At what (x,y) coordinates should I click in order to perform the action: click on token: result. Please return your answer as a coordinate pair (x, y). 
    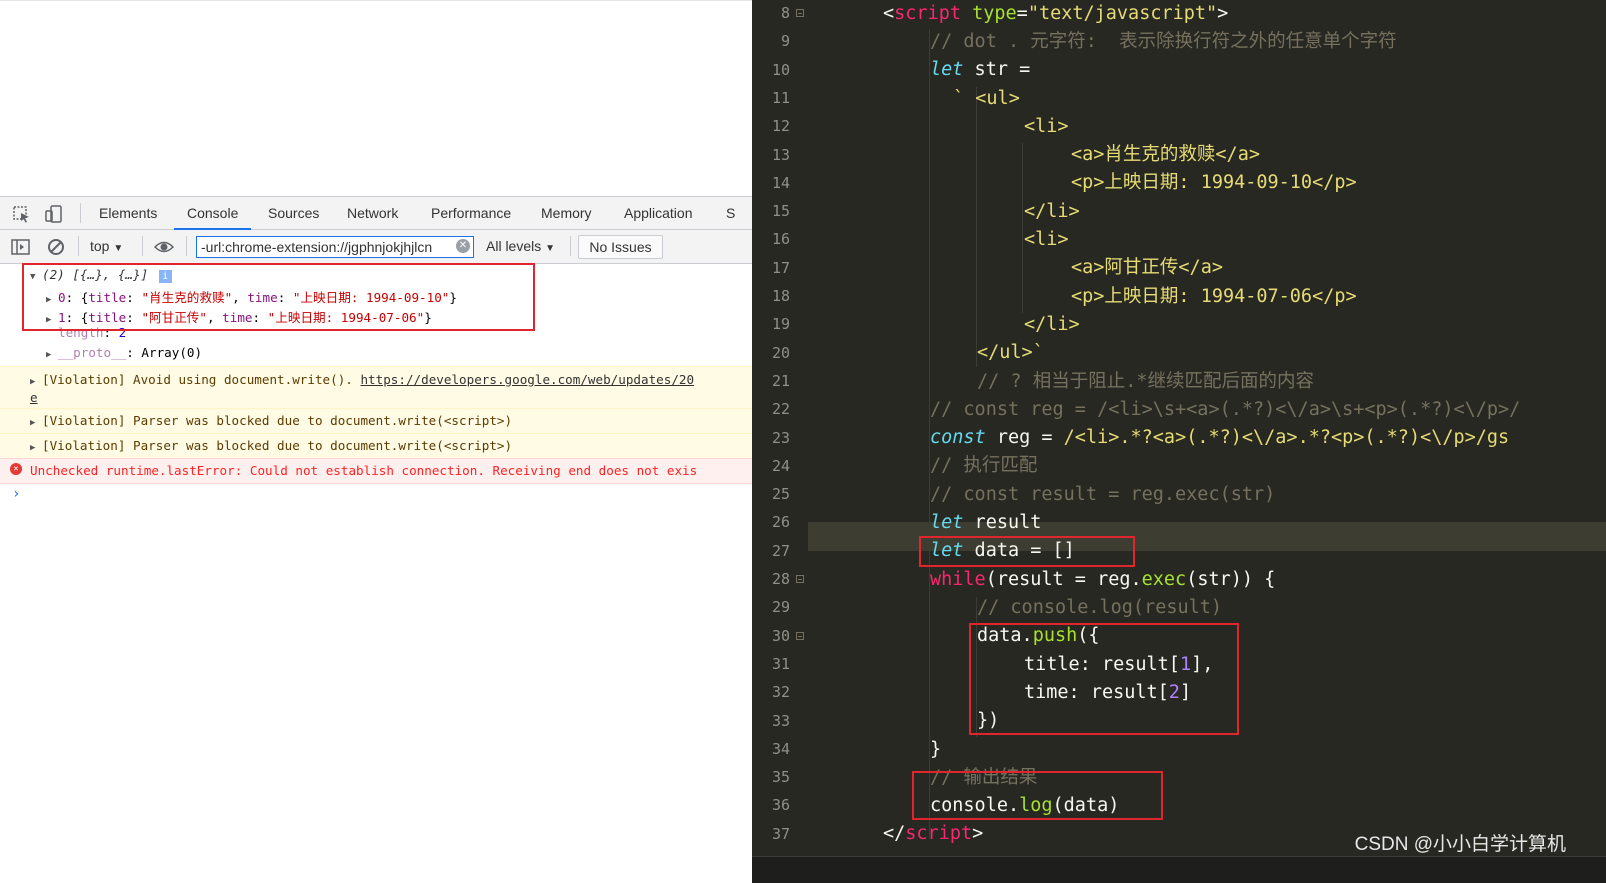
    Looking at the image, I should click on (1002, 522).